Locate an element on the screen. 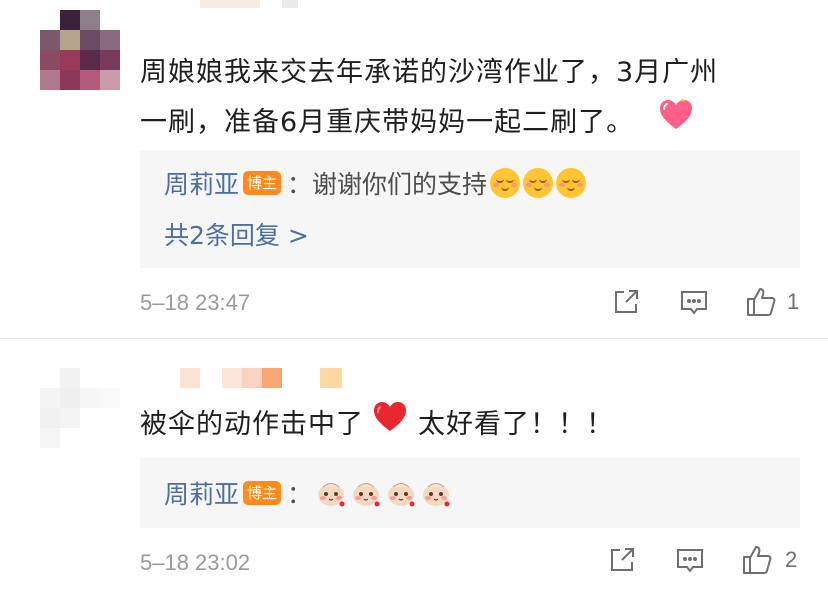 The width and height of the screenshot is (828, 592). reply-box: 周莉亚 博主 ： is located at coordinates (470, 493).